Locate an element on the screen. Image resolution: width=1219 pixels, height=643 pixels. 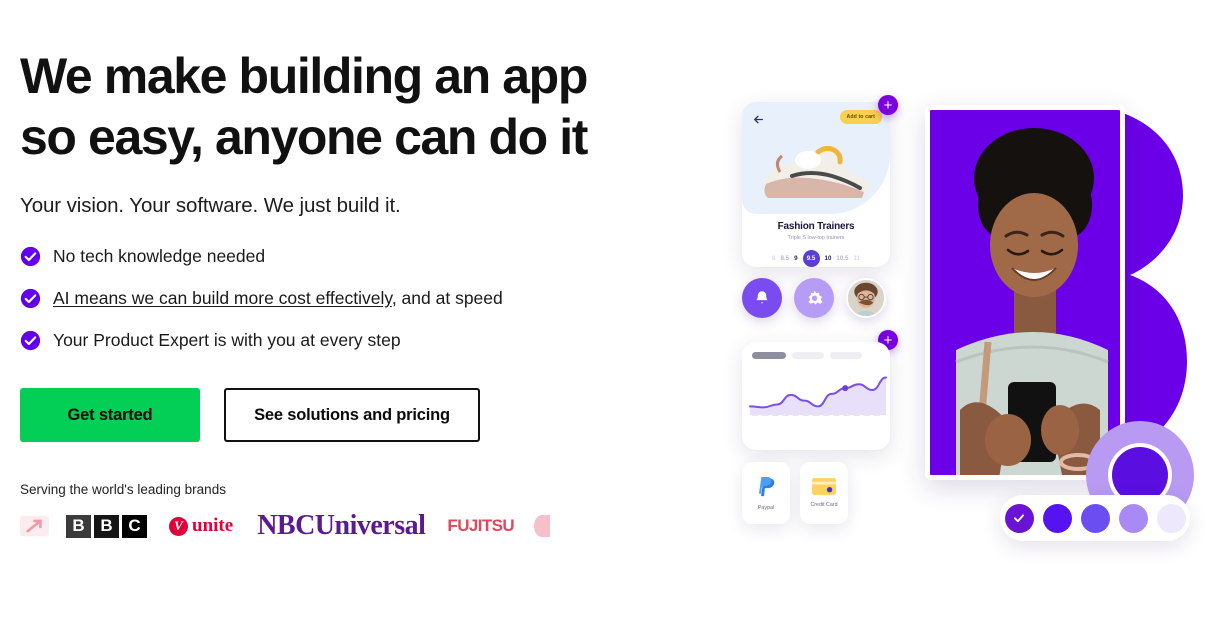
arrow-left-icon is located at coordinates (758, 119).